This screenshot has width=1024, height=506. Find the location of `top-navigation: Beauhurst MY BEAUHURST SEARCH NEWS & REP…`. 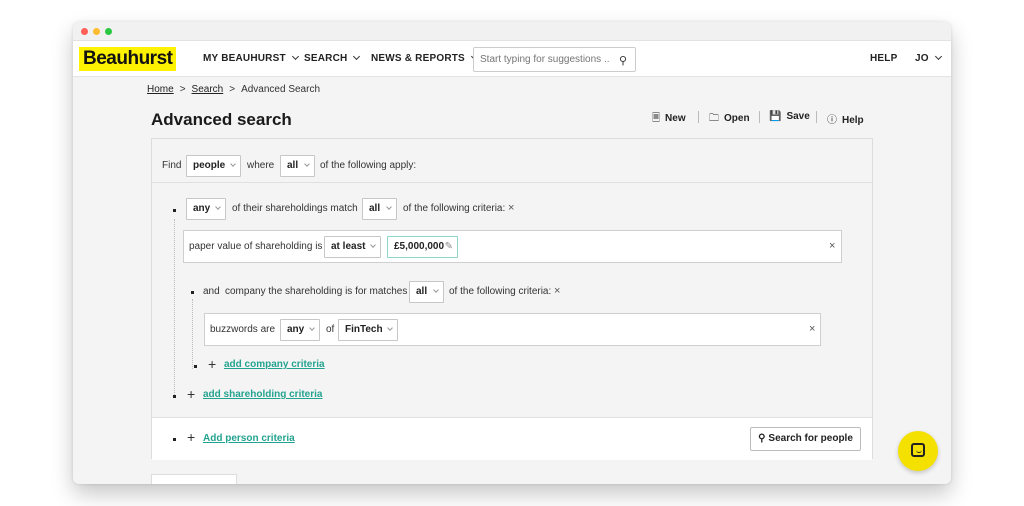

top-navigation: Beauhurst MY BEAUHURST SEARCH NEWS & REP… is located at coordinates (512, 59).